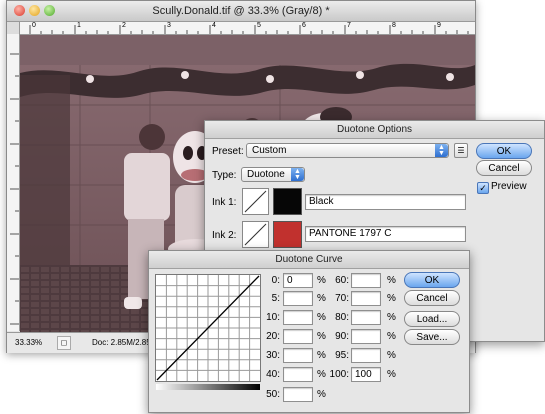  What do you see at coordinates (259, 25) in the screenshot?
I see `ruler-label: 5` at bounding box center [259, 25].